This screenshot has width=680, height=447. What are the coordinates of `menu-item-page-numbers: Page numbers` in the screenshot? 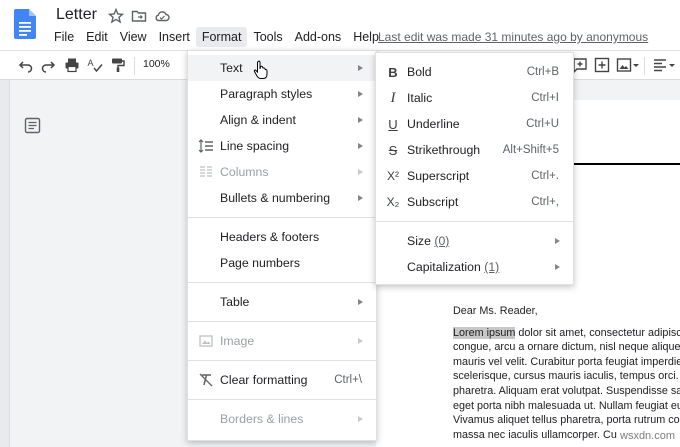 It's located at (282, 263).